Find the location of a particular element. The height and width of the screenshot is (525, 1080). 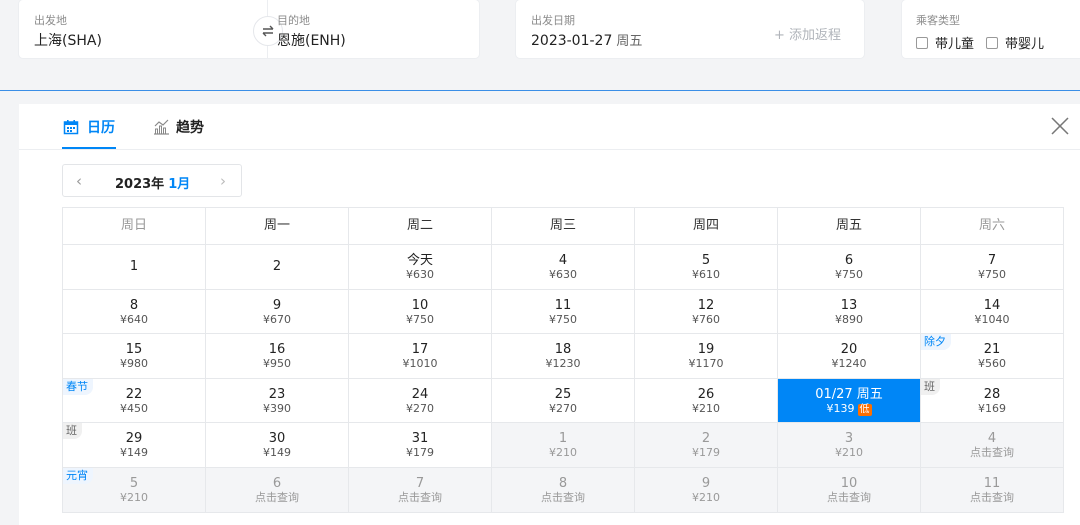

tab-trend-label: 趋势 is located at coordinates (190, 128).